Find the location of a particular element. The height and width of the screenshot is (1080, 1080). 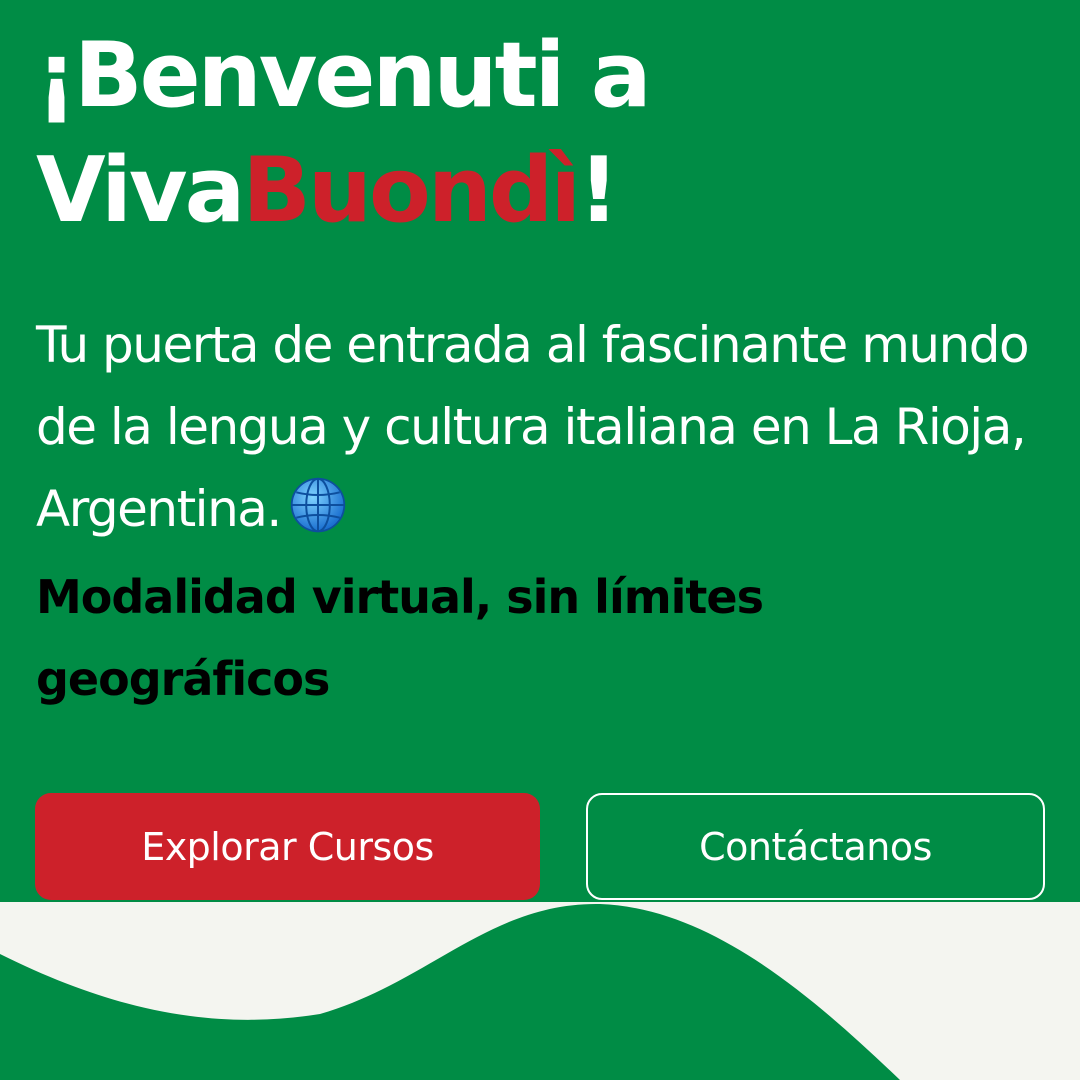

brand-name-accent: Buondì is located at coordinates (411, 190).